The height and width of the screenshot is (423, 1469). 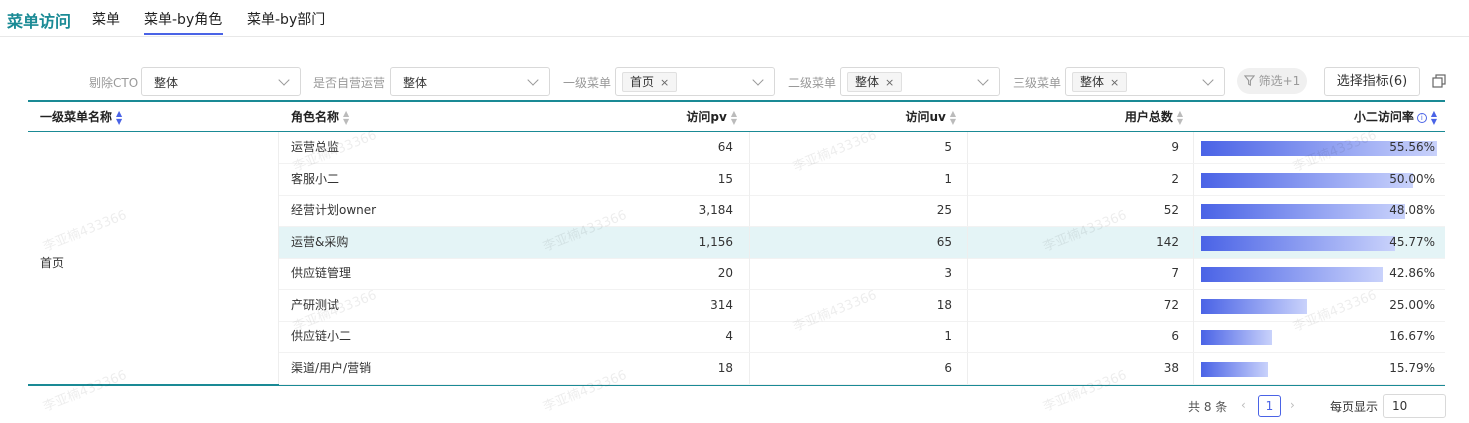 I want to click on tab-menu-by-role: 菜单-by角色, so click(x=183, y=19).